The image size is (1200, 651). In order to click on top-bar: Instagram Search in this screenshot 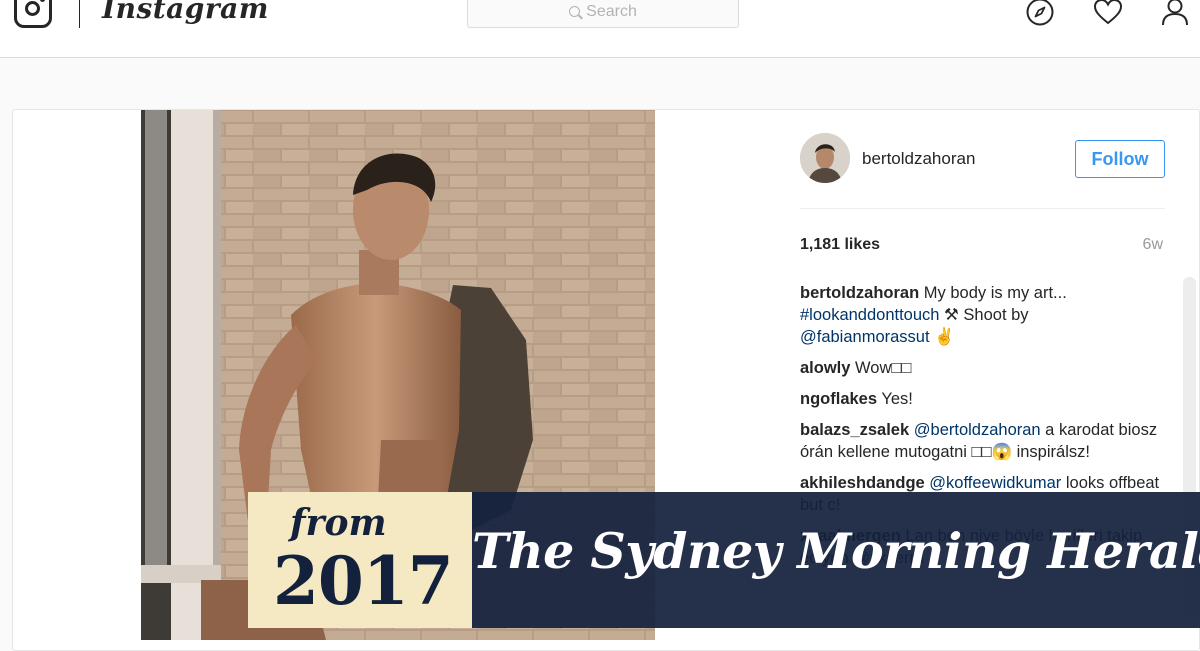, I will do `click(600, 29)`.